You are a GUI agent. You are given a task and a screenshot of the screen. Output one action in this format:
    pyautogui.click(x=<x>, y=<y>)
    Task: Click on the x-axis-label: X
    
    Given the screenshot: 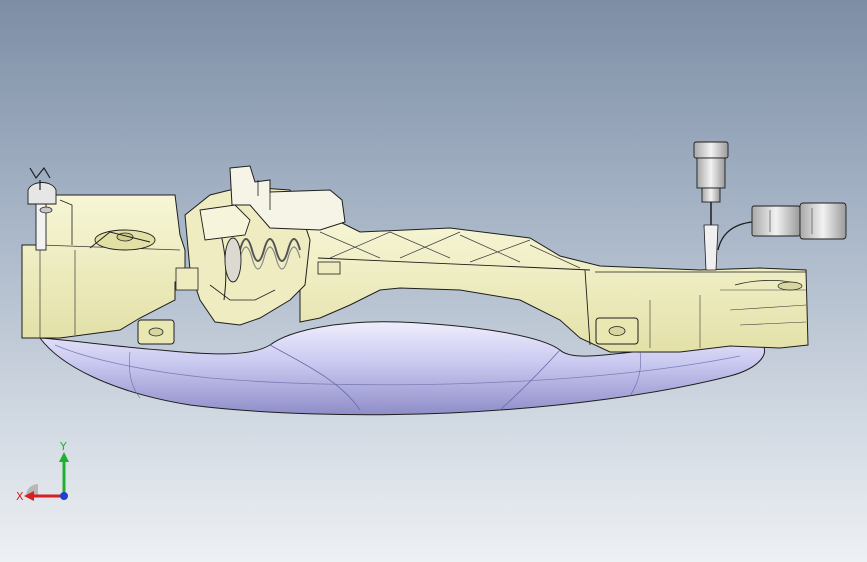 What is the action you would take?
    pyautogui.click(x=20, y=496)
    